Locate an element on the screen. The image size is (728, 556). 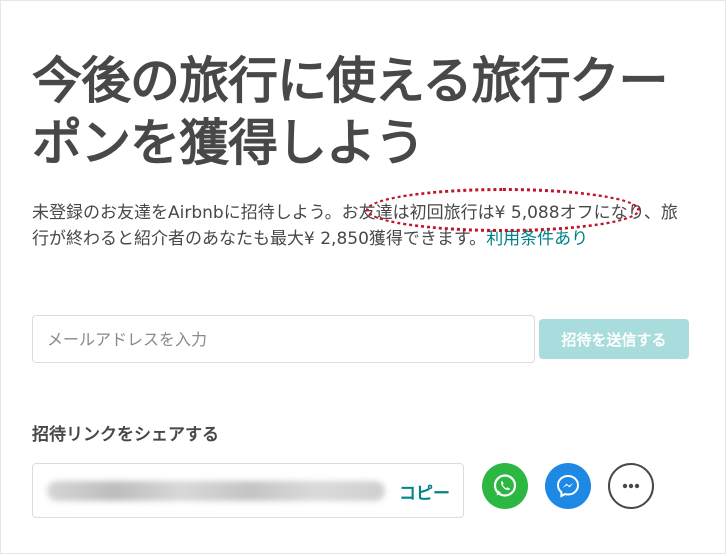
more-icon is located at coordinates (631, 486).